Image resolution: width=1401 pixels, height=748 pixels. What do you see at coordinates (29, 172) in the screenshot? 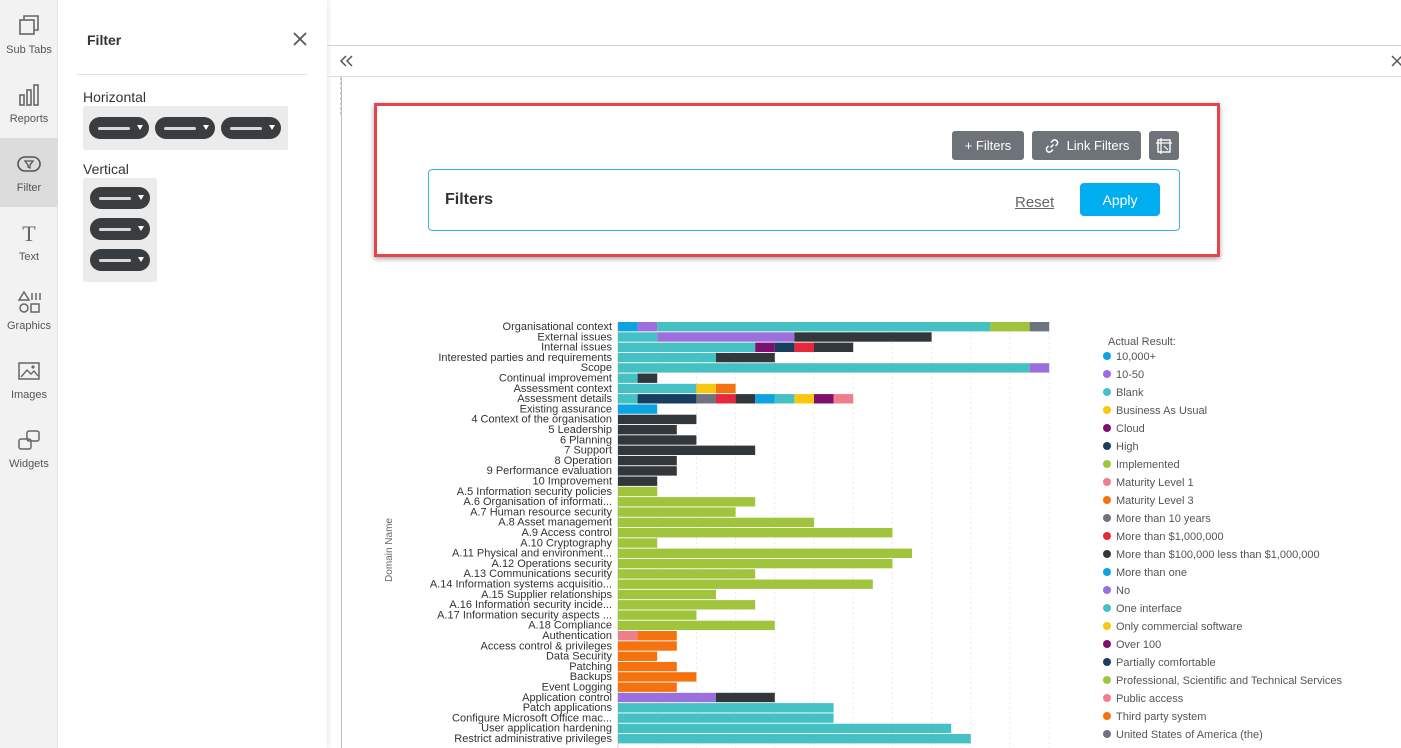
I see `rail-item-filter: Filter` at bounding box center [29, 172].